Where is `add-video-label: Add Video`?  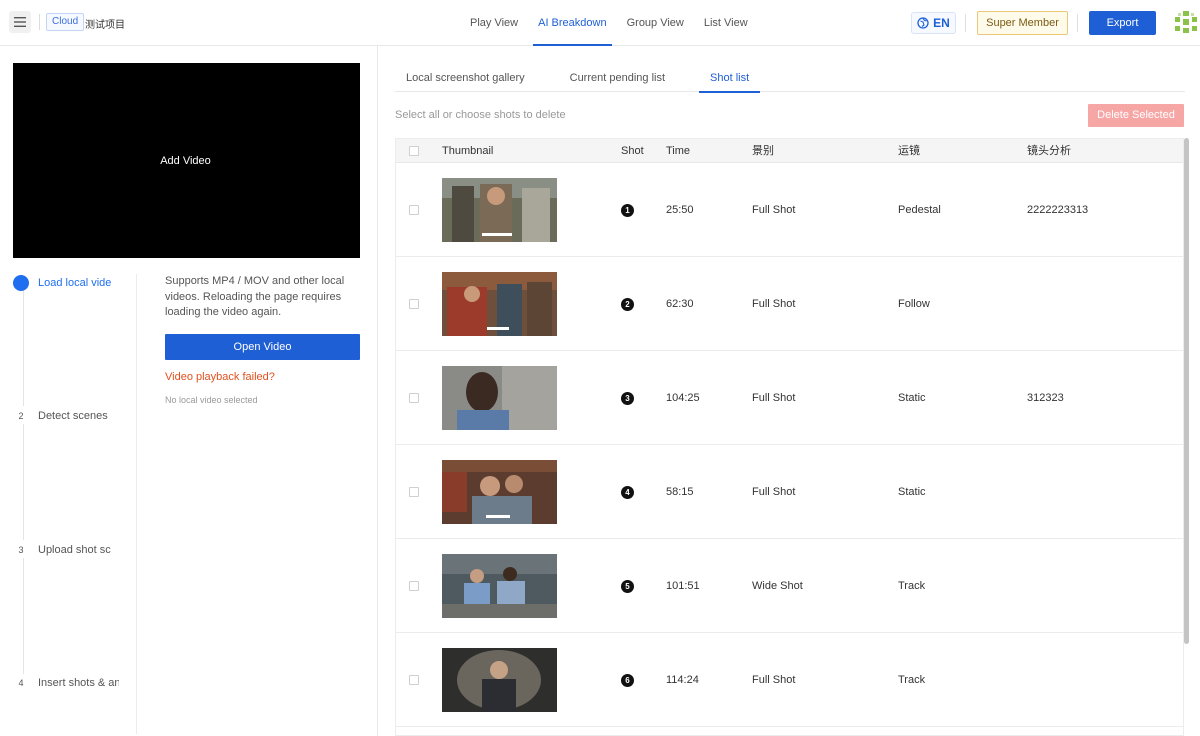
add-video-label: Add Video is located at coordinates (185, 160).